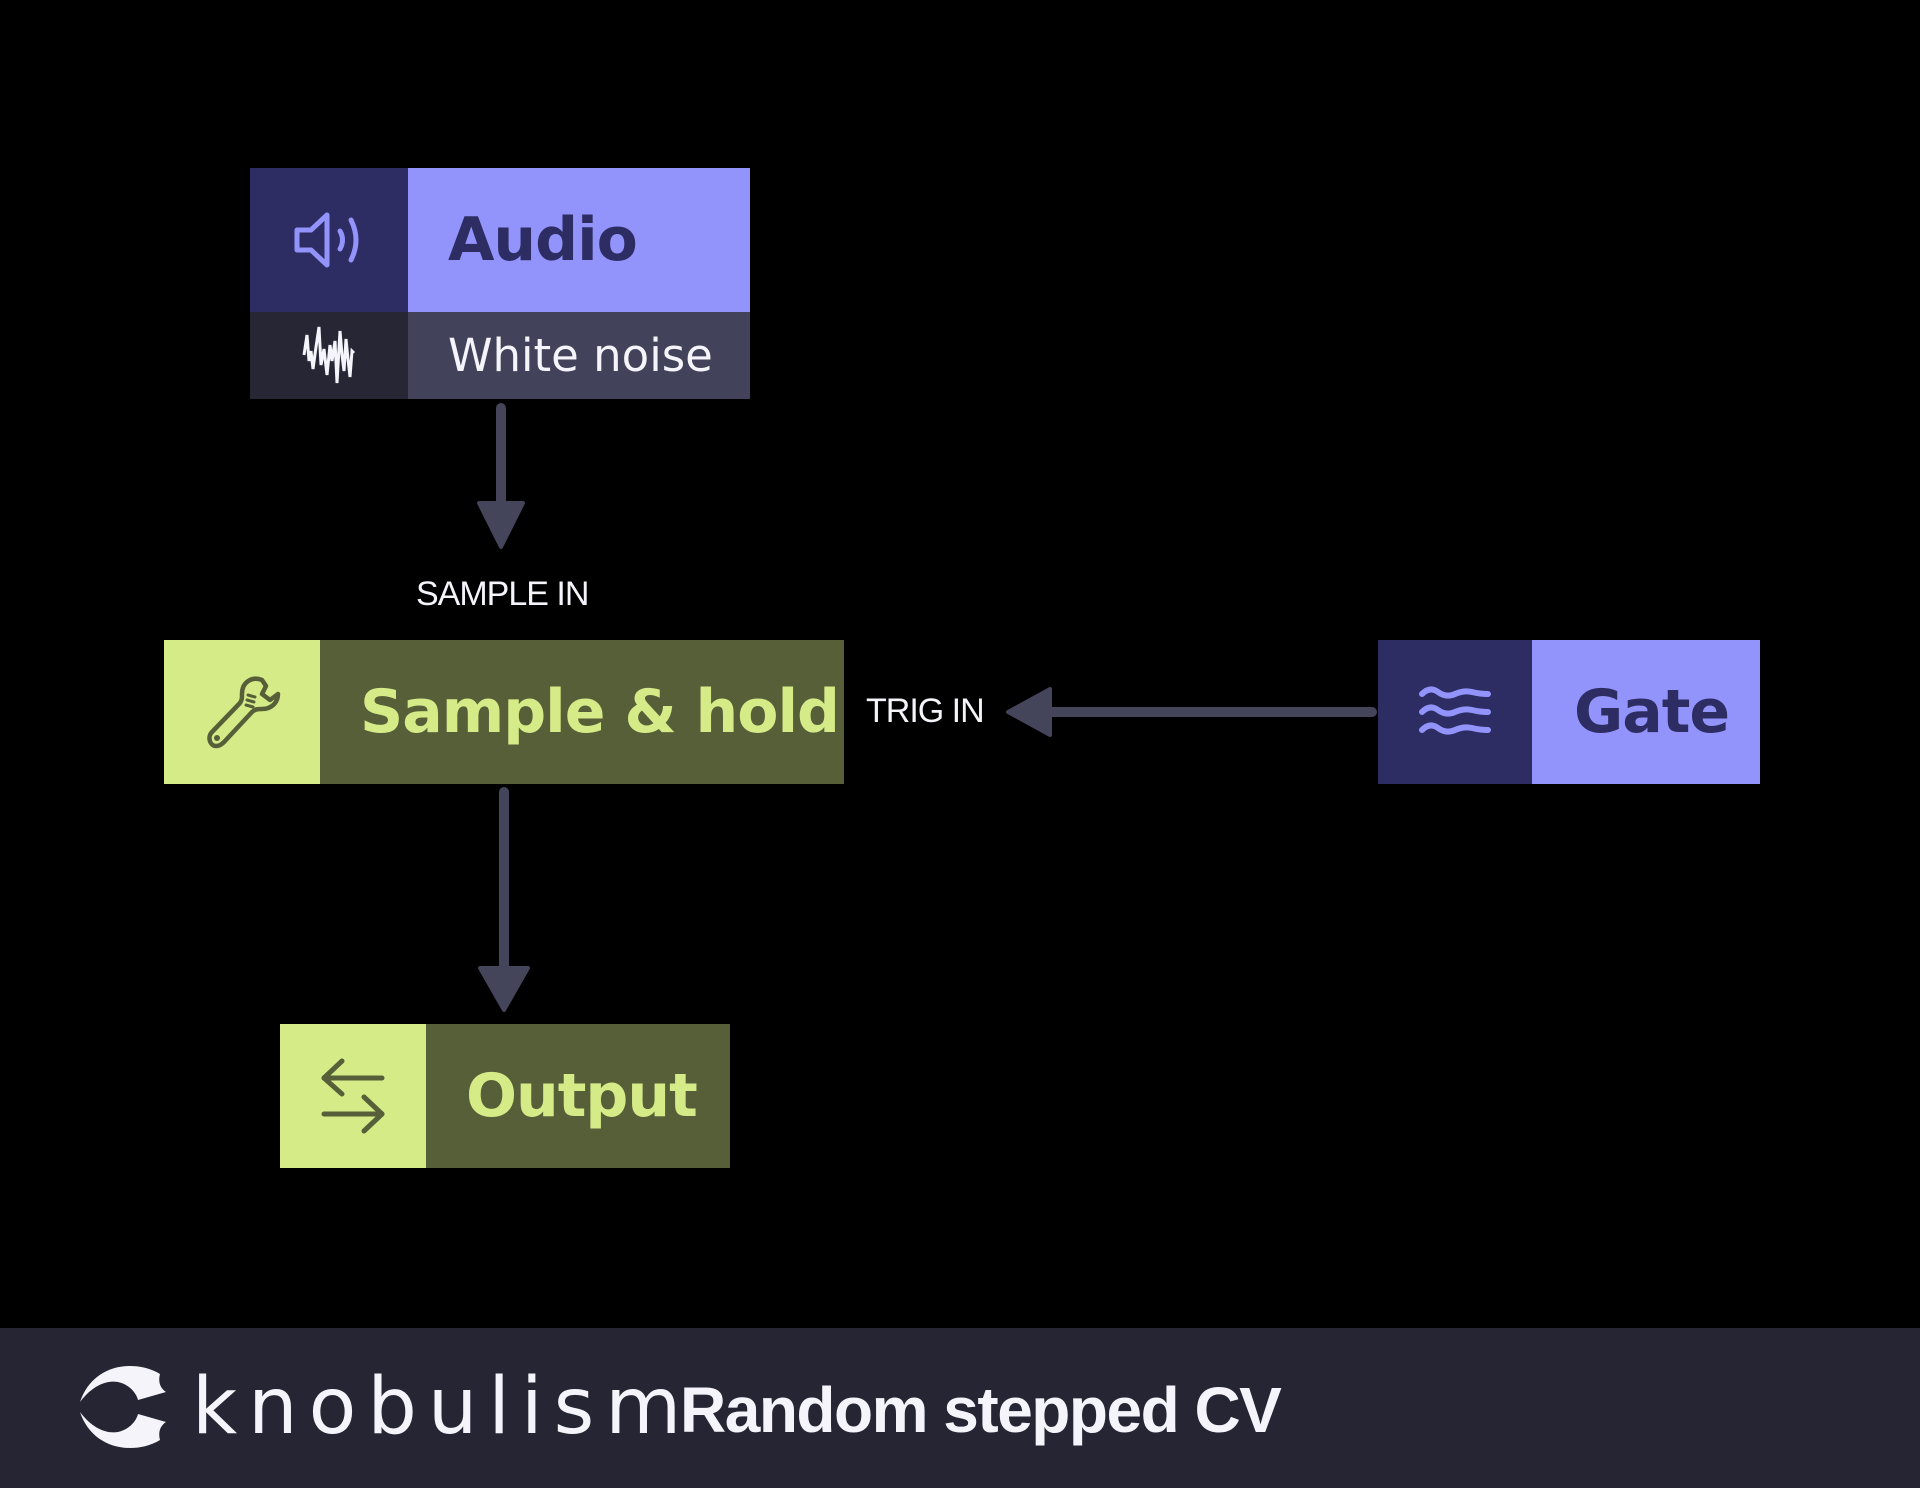 This screenshot has height=1488, width=1920. I want to click on audio-node-header: Audio, so click(500, 240).